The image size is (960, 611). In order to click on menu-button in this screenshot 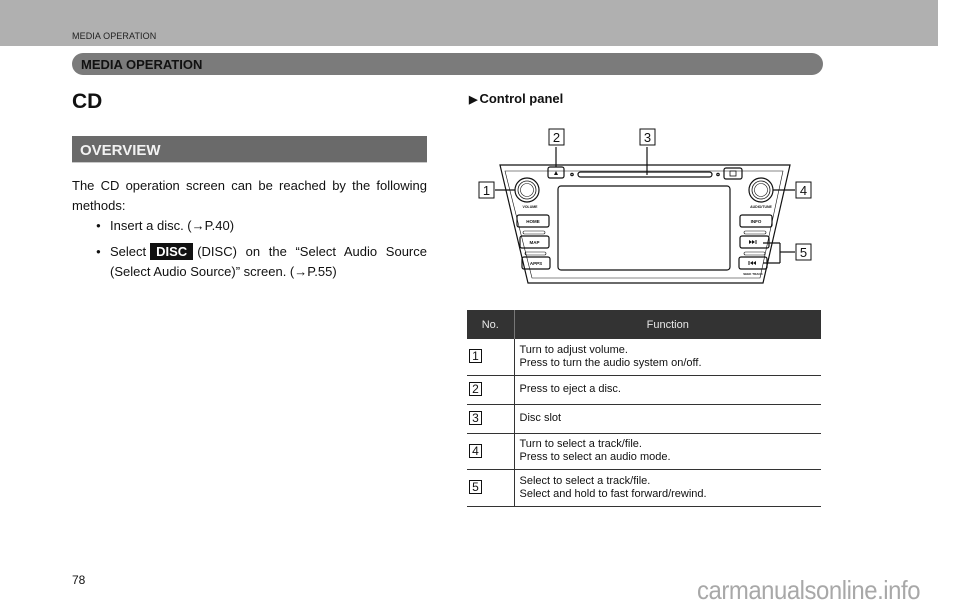, I will do `click(733, 173)`.